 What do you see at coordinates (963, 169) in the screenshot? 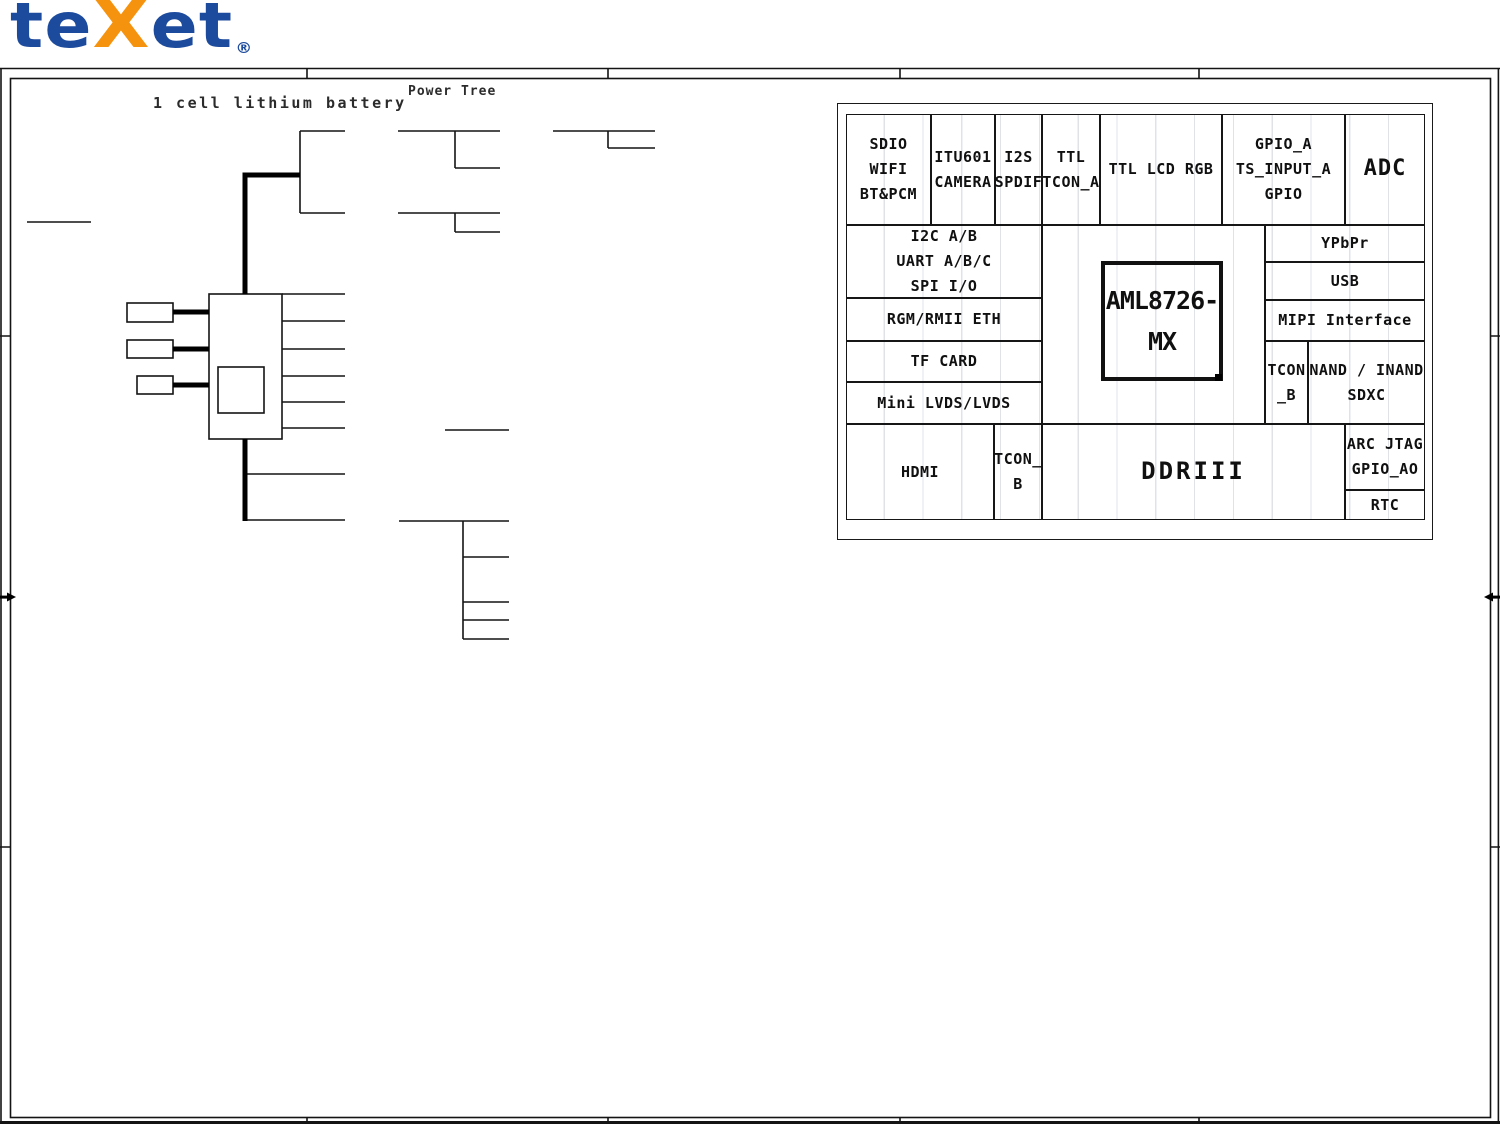
I see `block-itu601-camera: ITU601 CAMERA` at bounding box center [963, 169].